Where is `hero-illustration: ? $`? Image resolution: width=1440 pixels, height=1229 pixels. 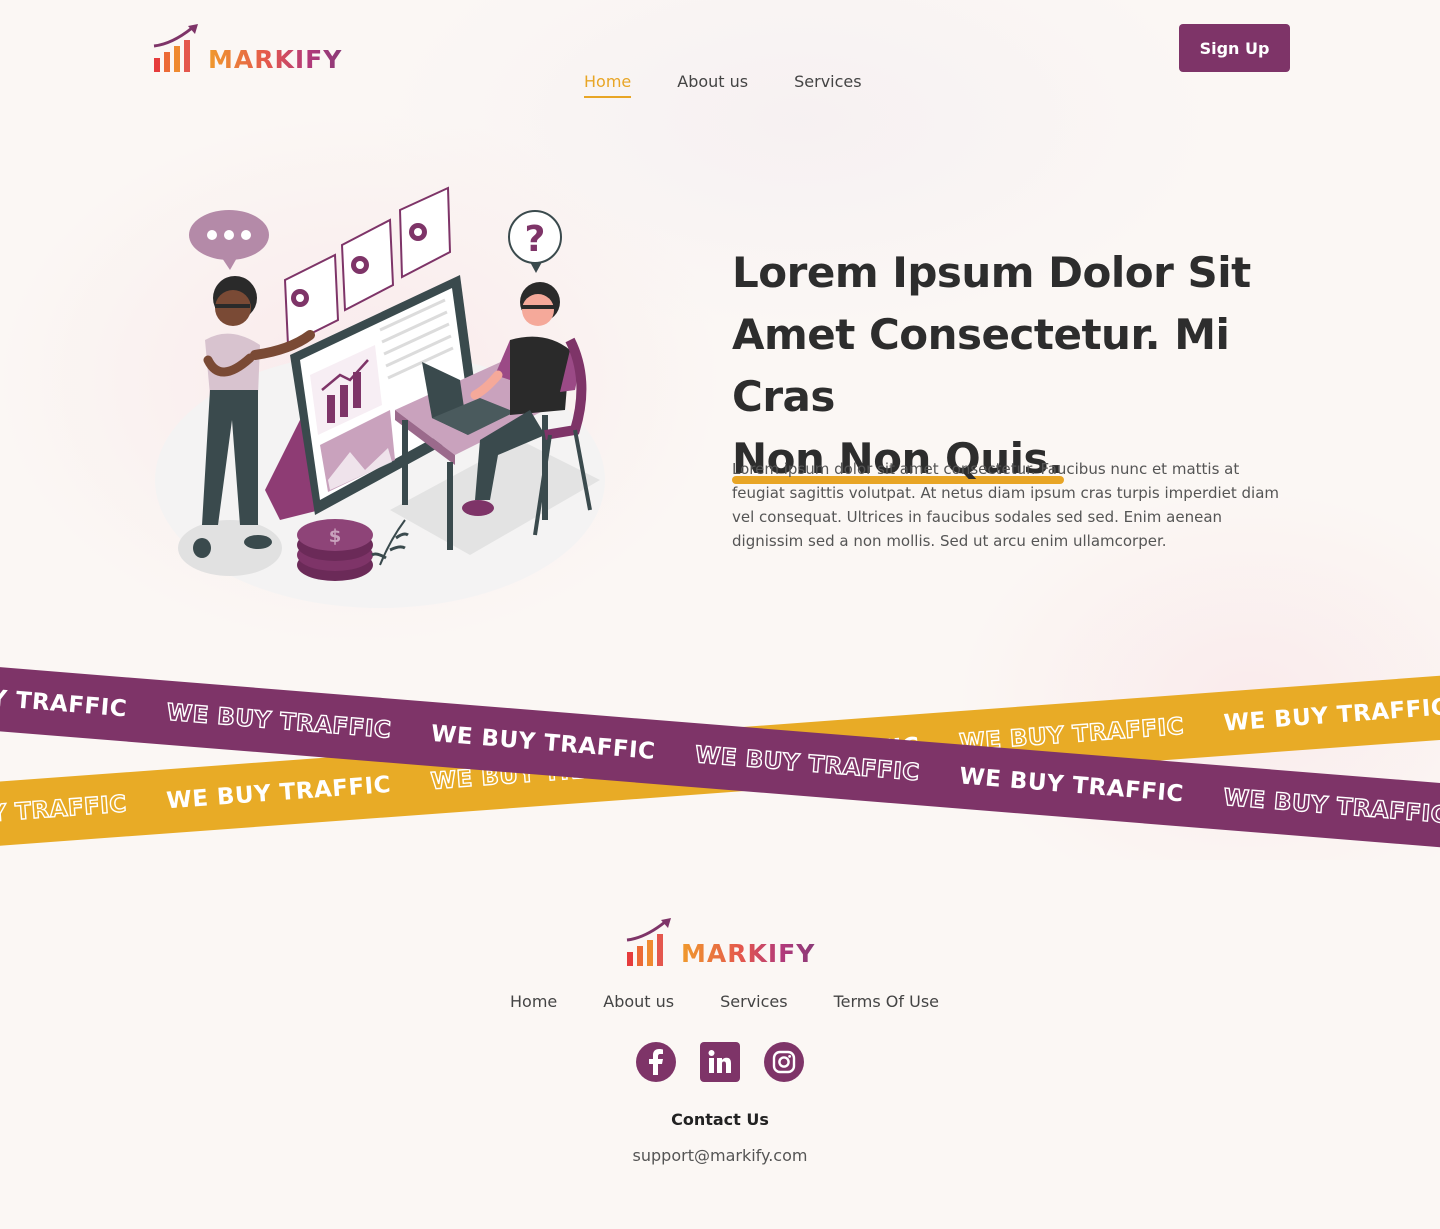 hero-illustration: ? $ is located at coordinates (380, 397).